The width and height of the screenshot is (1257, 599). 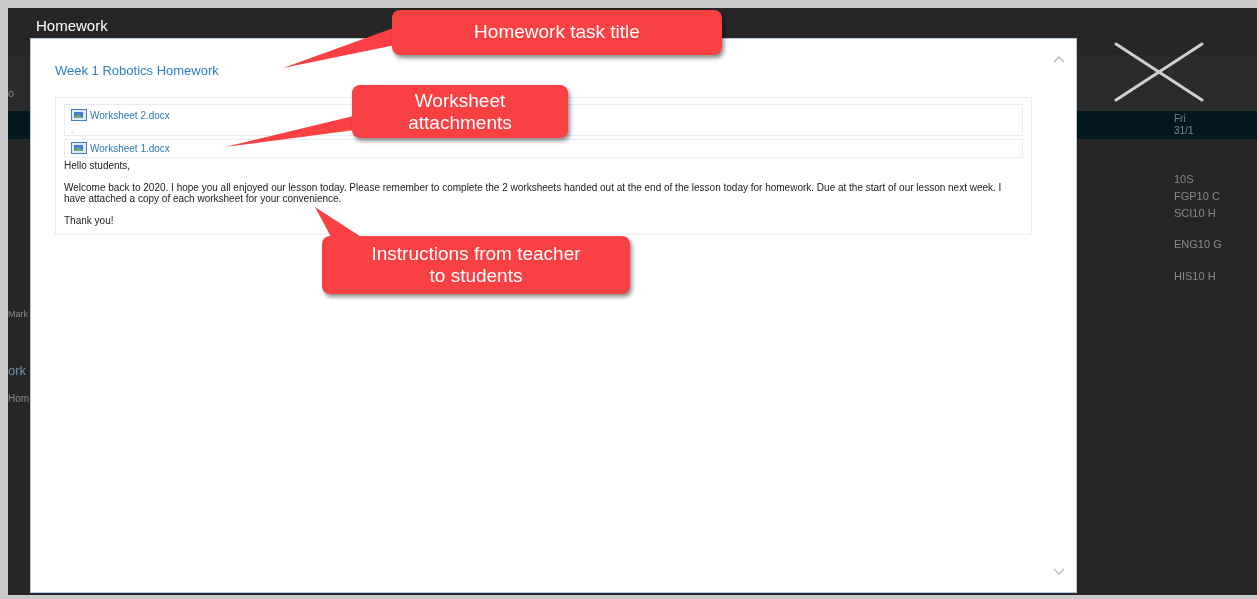 I want to click on callout: Worksheet attachments, so click(x=460, y=111).